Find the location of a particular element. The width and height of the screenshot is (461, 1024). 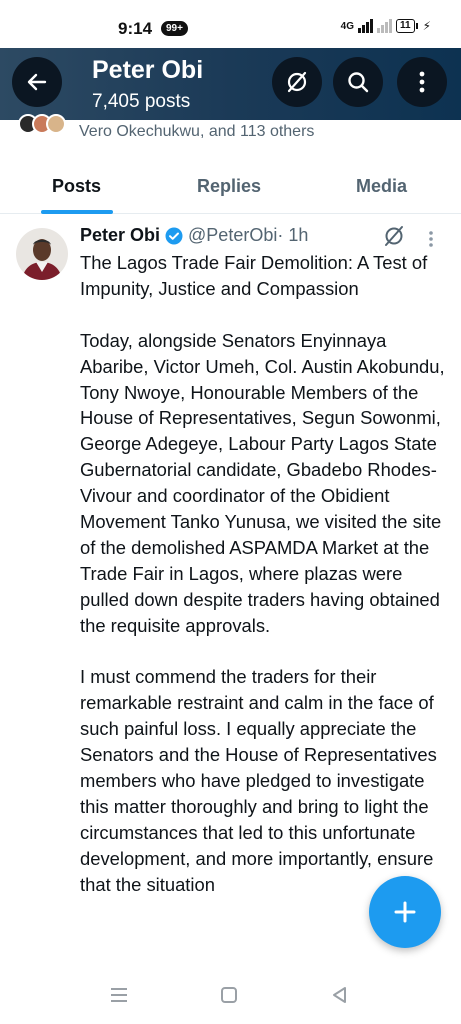

followers-you-know: Vero Okechukwu, and 113 others is located at coordinates (230, 133).